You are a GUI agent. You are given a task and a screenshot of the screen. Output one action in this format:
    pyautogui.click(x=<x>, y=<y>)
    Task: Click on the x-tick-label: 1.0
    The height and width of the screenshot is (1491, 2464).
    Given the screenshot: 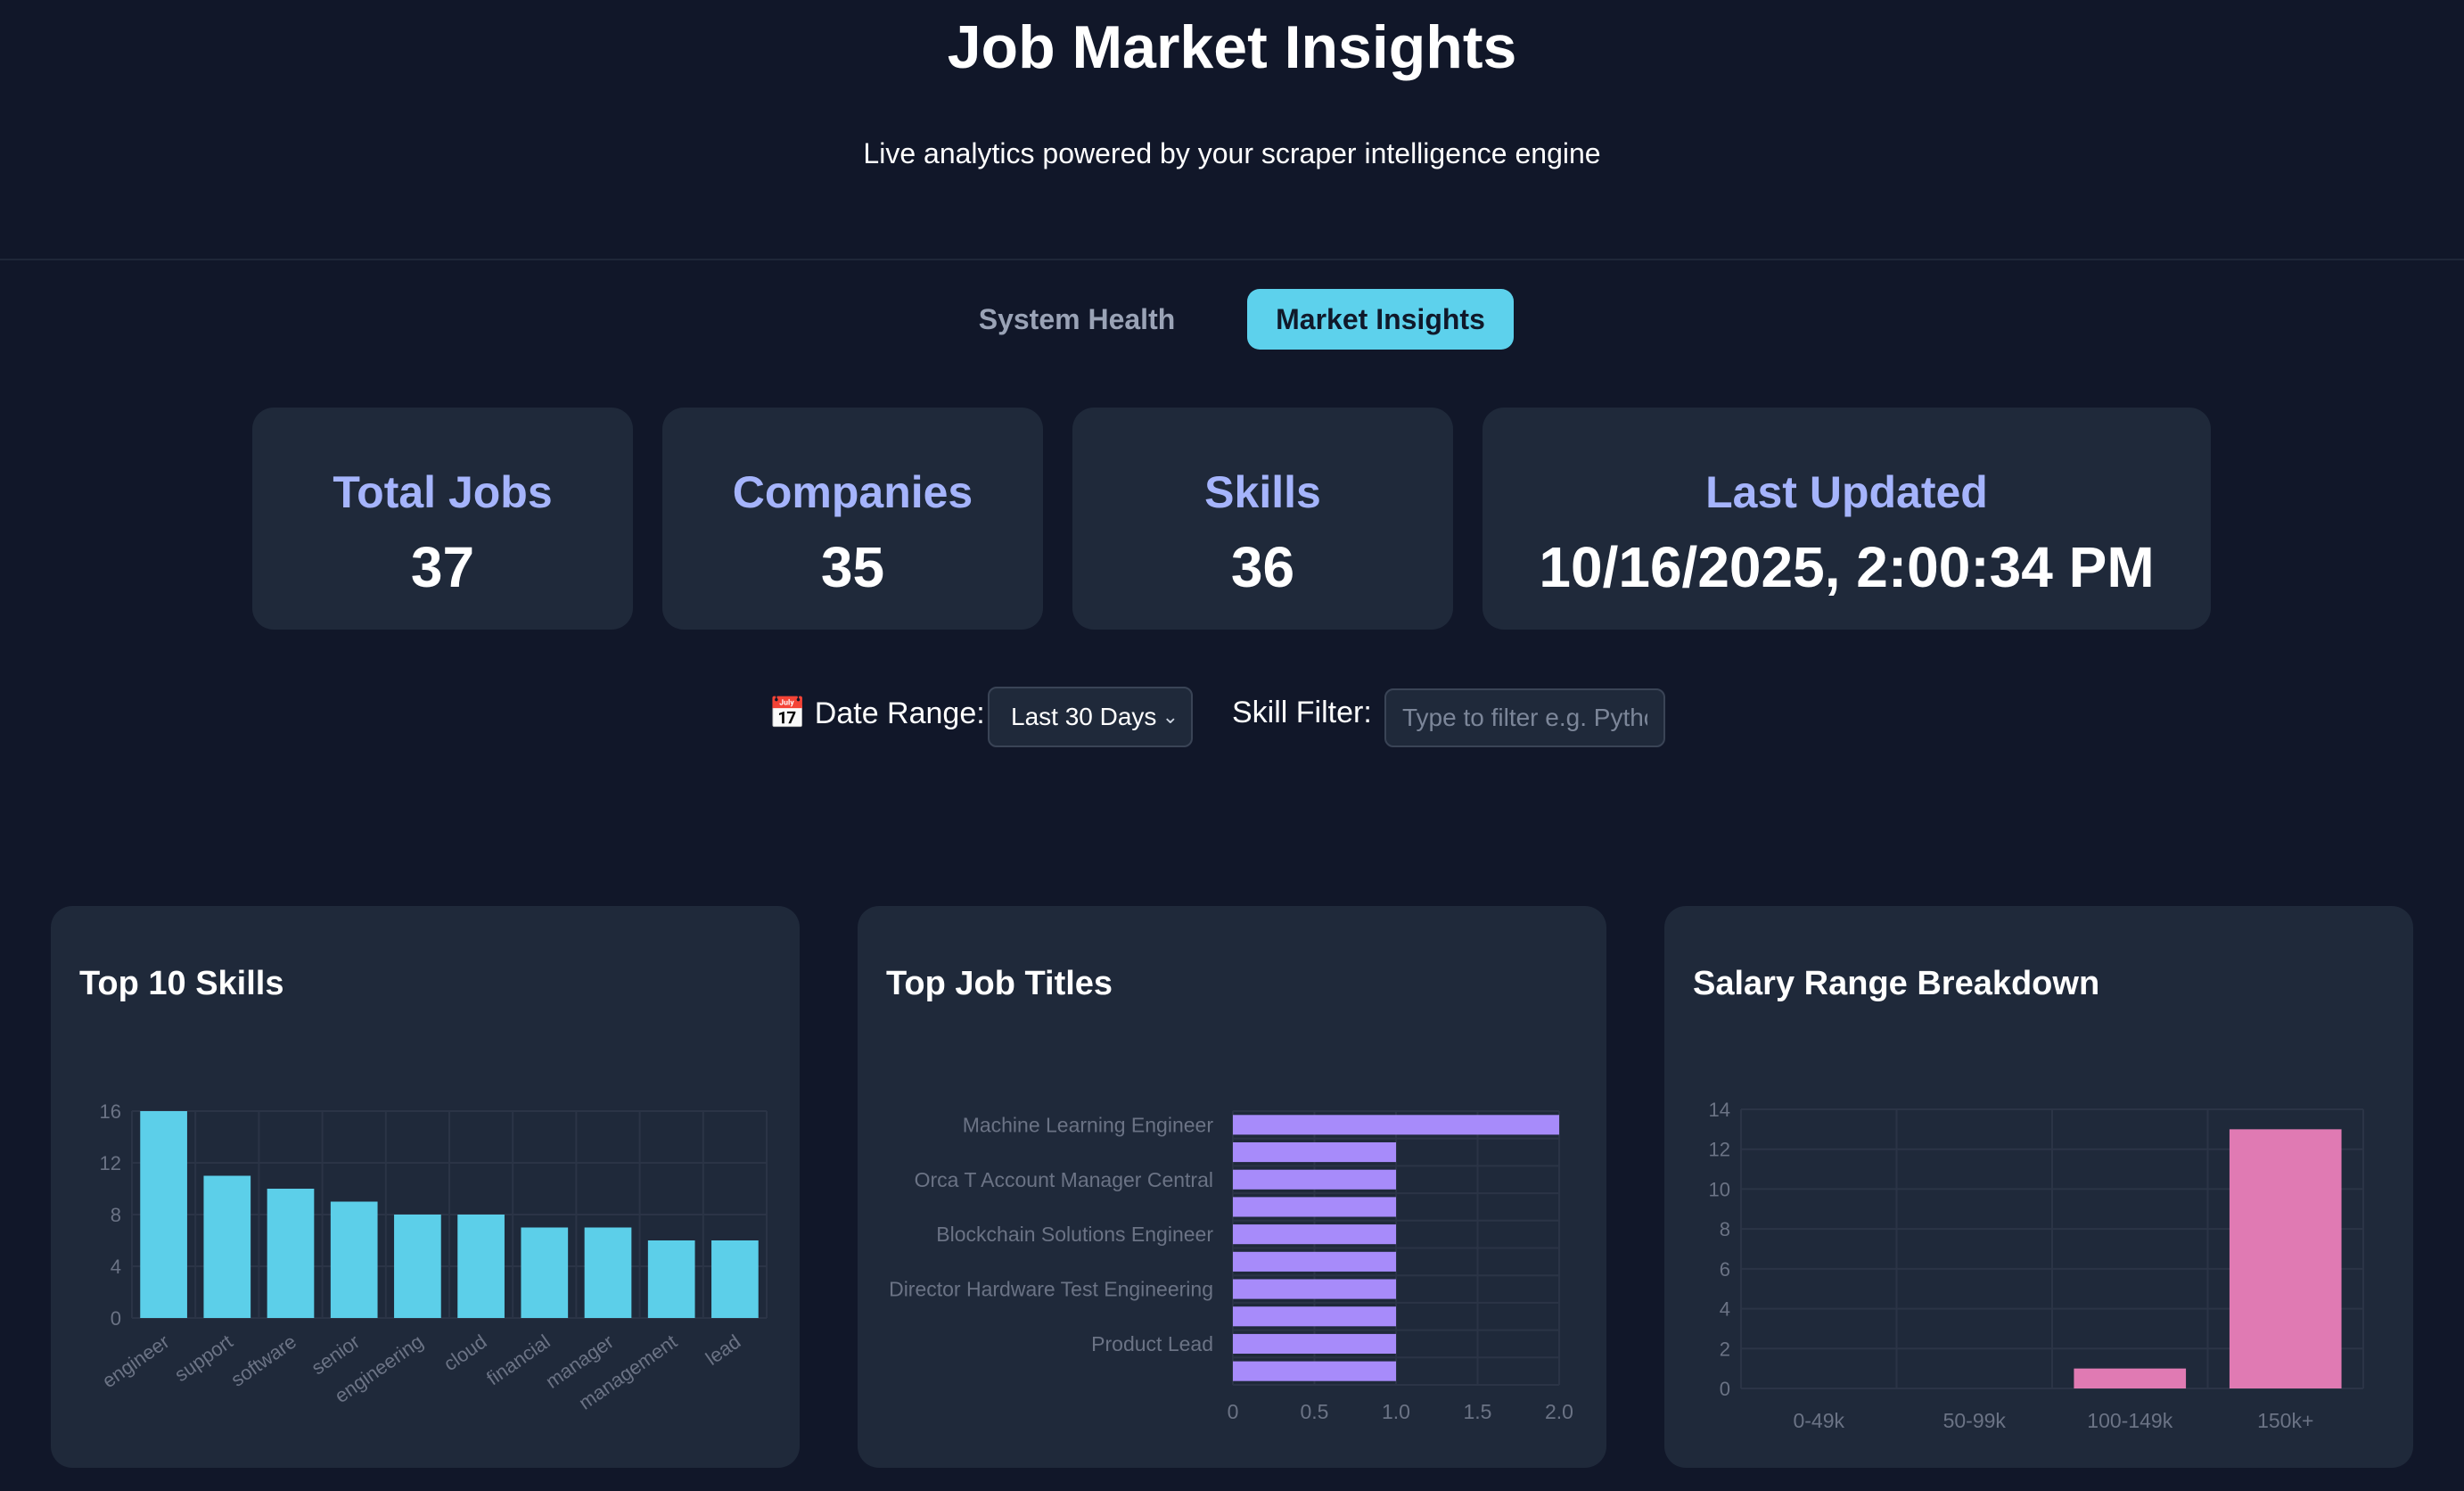 What is the action you would take?
    pyautogui.click(x=1396, y=1411)
    